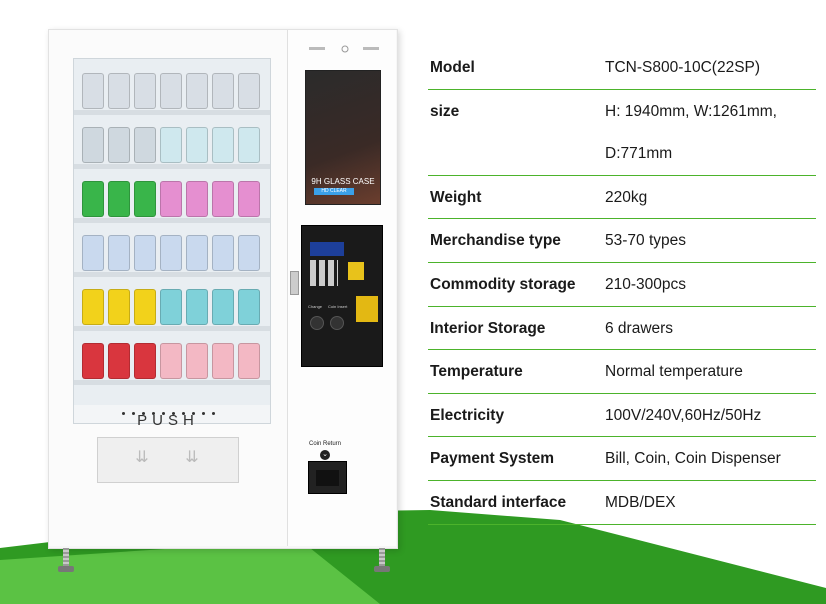 This screenshot has height=604, width=826. I want to click on spec-label: Merchandise type, so click(495, 241).